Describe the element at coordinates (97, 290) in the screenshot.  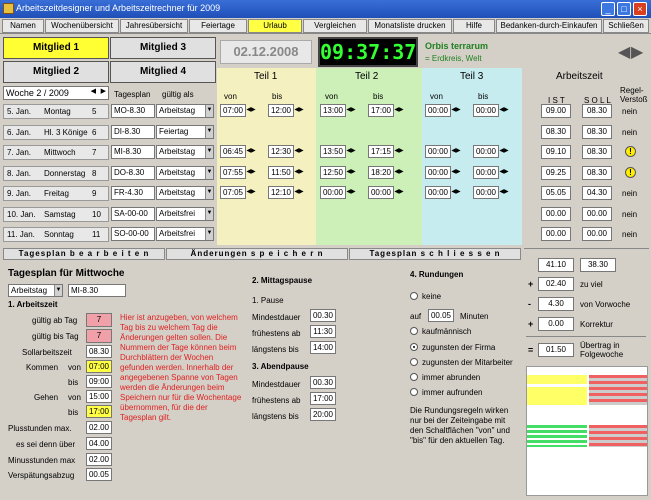
I see `plan-name-field: MI-8.30` at that location.